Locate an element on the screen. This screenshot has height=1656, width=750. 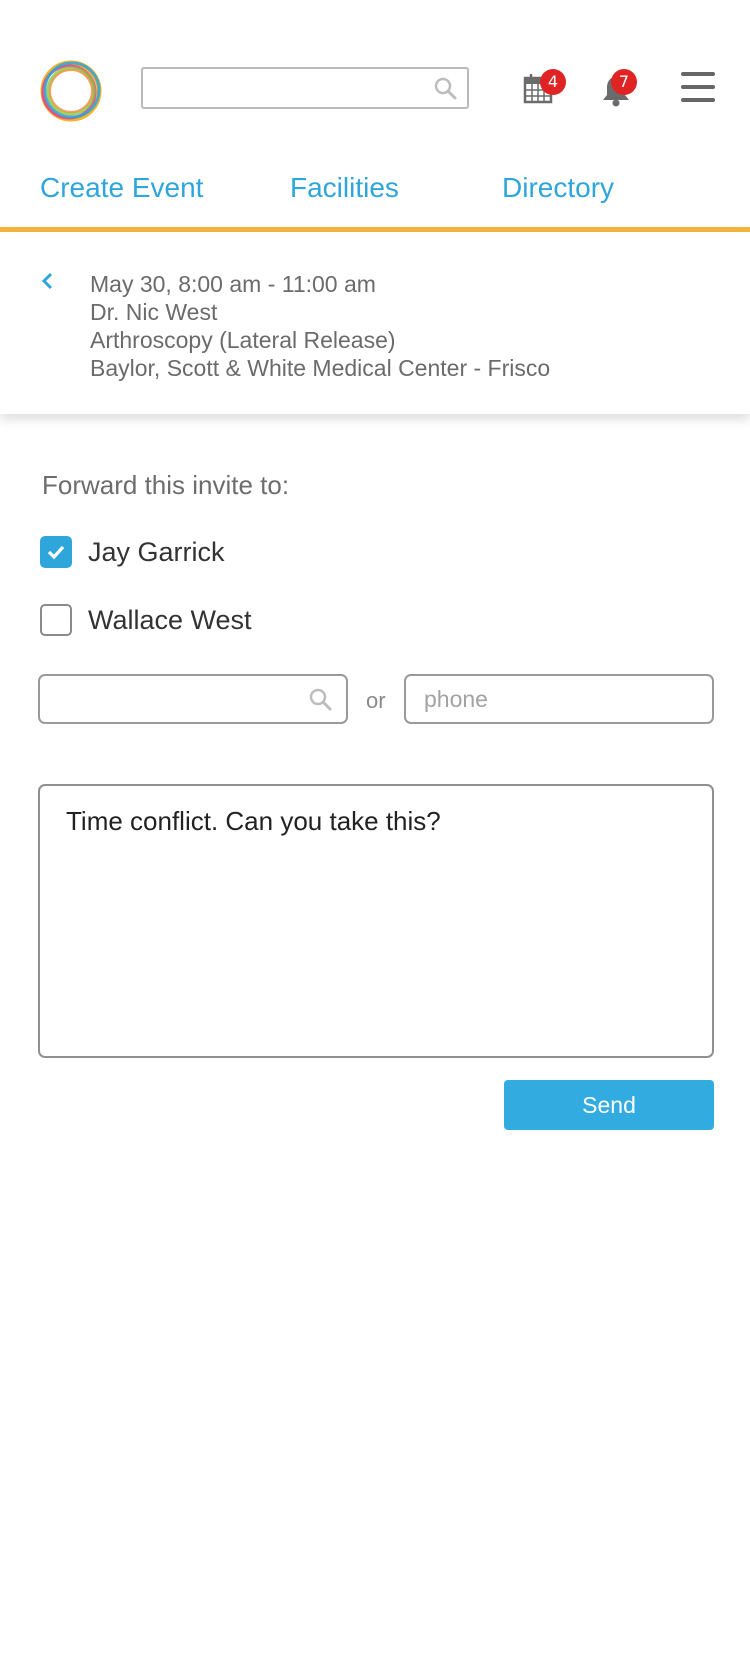
phone-input is located at coordinates (559, 699).